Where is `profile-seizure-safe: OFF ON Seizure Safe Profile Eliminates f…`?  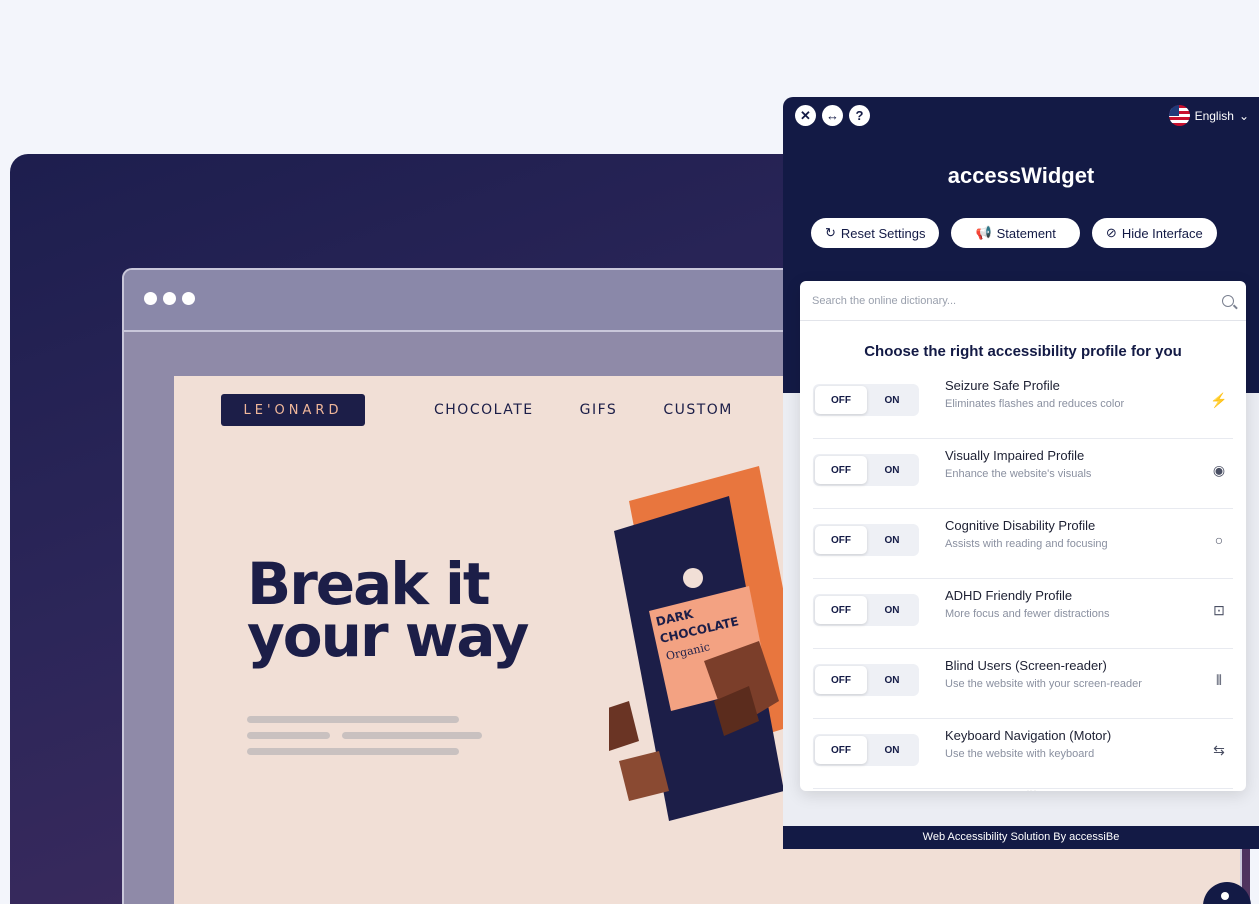
profile-seizure-safe: OFF ON Seizure Safe Profile Eliminates f… is located at coordinates (1023, 404).